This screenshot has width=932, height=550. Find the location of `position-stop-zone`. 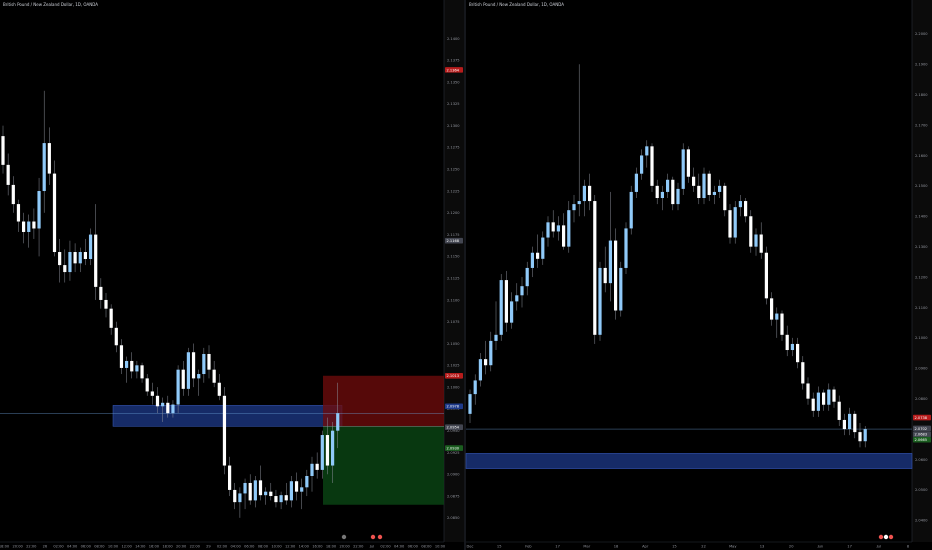

position-stop-zone is located at coordinates (383, 401).